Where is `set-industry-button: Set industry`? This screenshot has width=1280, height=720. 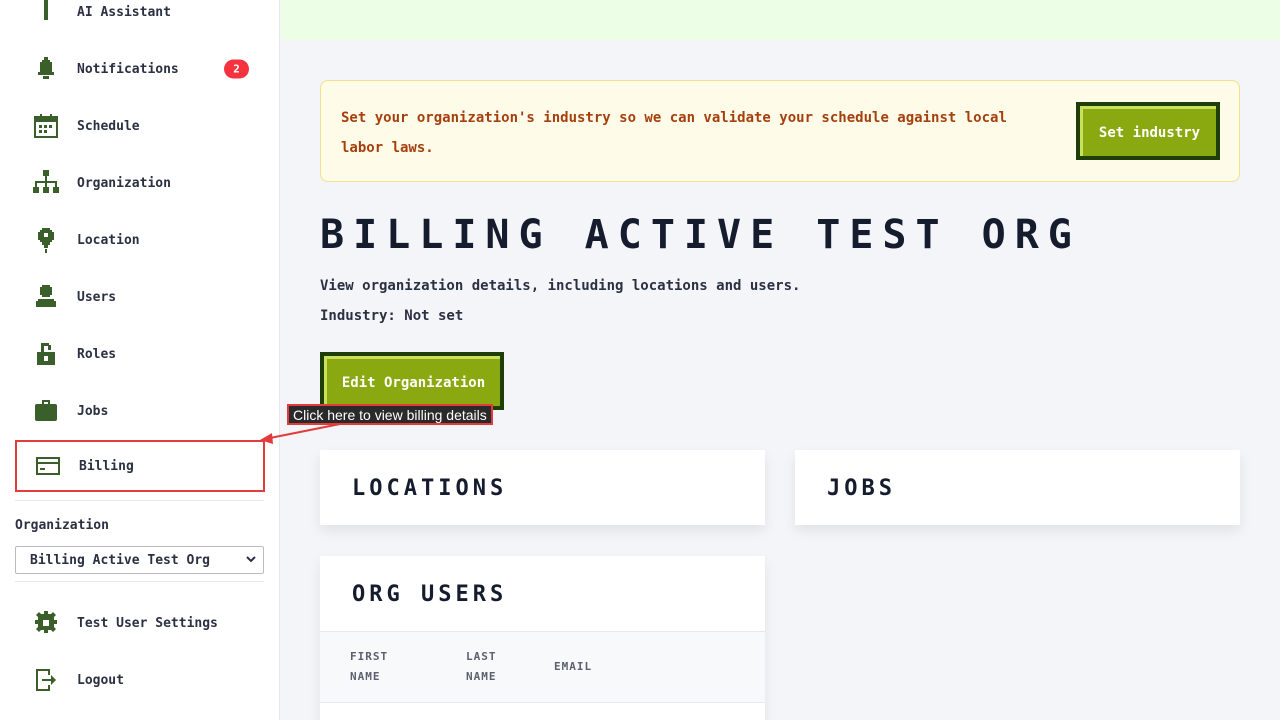 set-industry-button: Set industry is located at coordinates (1148, 131).